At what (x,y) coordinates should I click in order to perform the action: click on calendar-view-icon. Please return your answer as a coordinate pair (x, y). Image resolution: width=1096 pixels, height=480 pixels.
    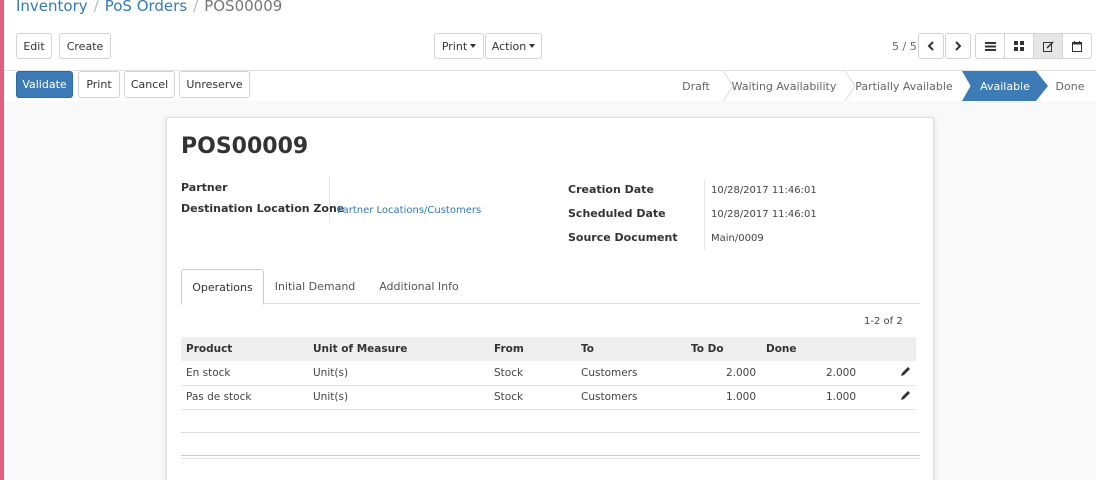
    Looking at the image, I should click on (1077, 46).